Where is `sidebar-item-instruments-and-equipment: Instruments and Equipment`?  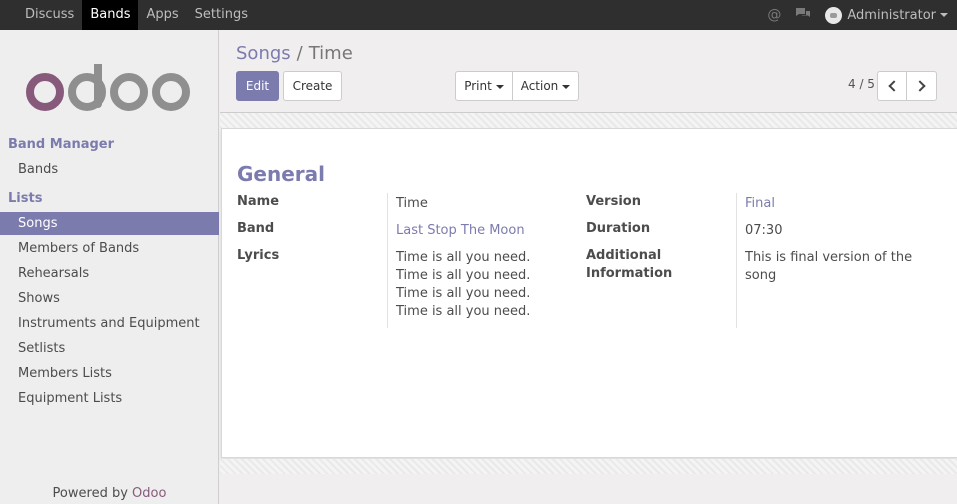 sidebar-item-instruments-and-equipment: Instruments and Equipment is located at coordinates (109, 323).